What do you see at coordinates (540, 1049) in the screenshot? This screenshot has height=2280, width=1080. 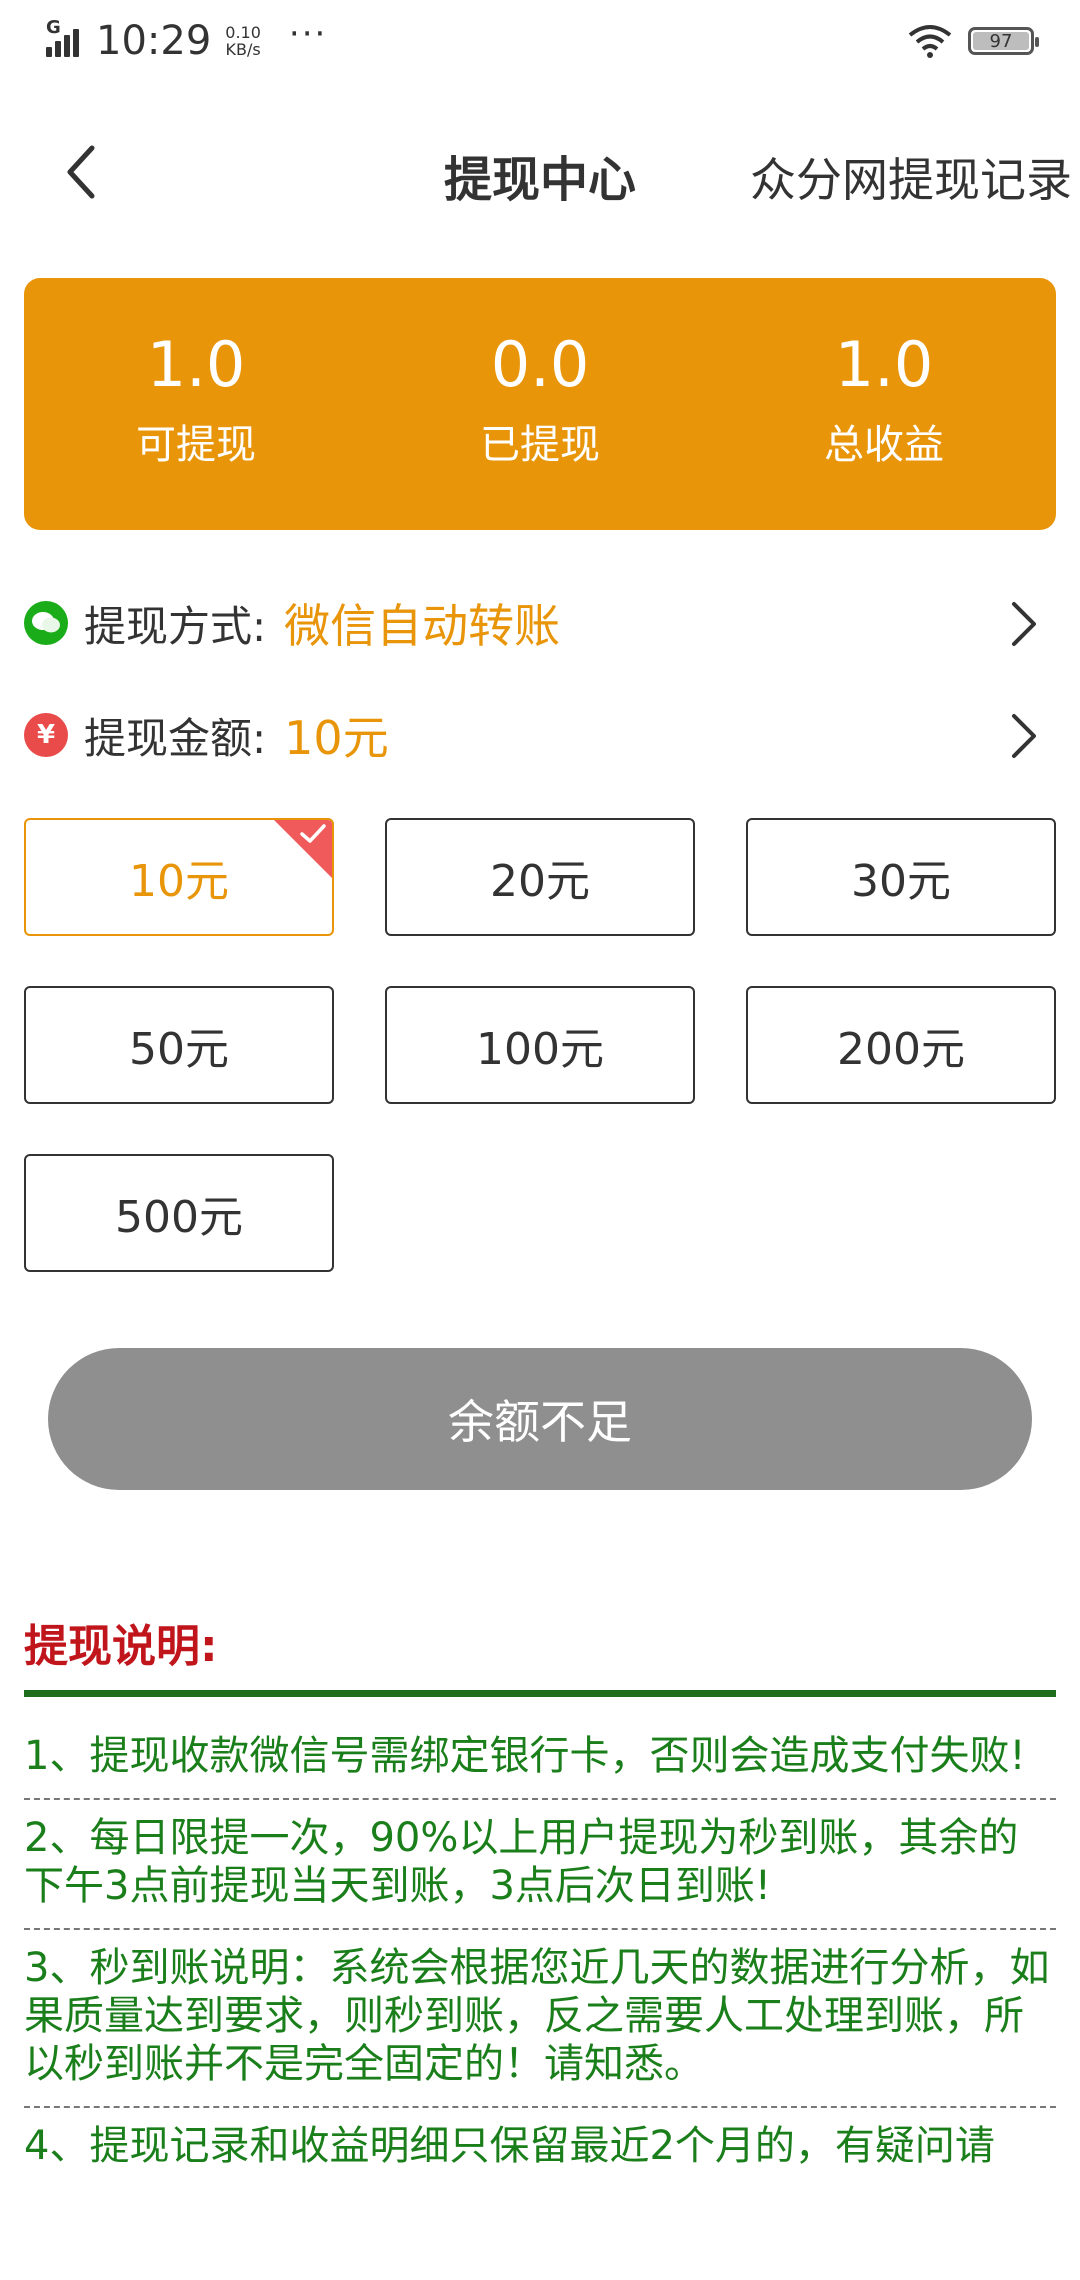 I see `amount-option-label: 100元` at bounding box center [540, 1049].